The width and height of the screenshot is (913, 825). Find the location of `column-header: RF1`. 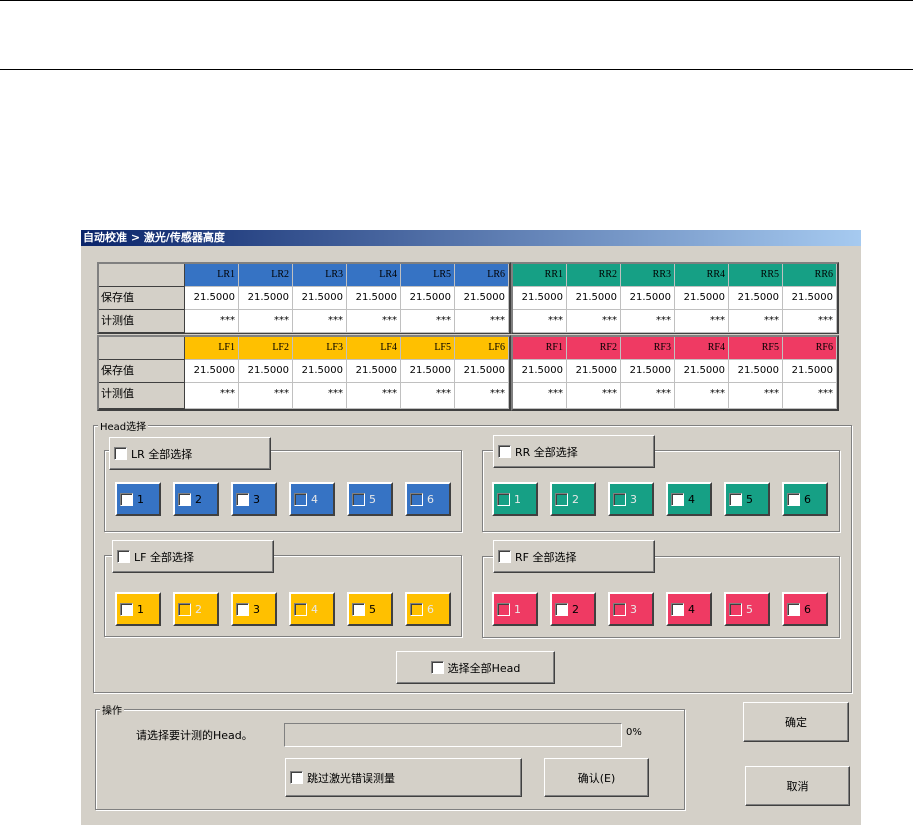

column-header: RF1 is located at coordinates (540, 348).